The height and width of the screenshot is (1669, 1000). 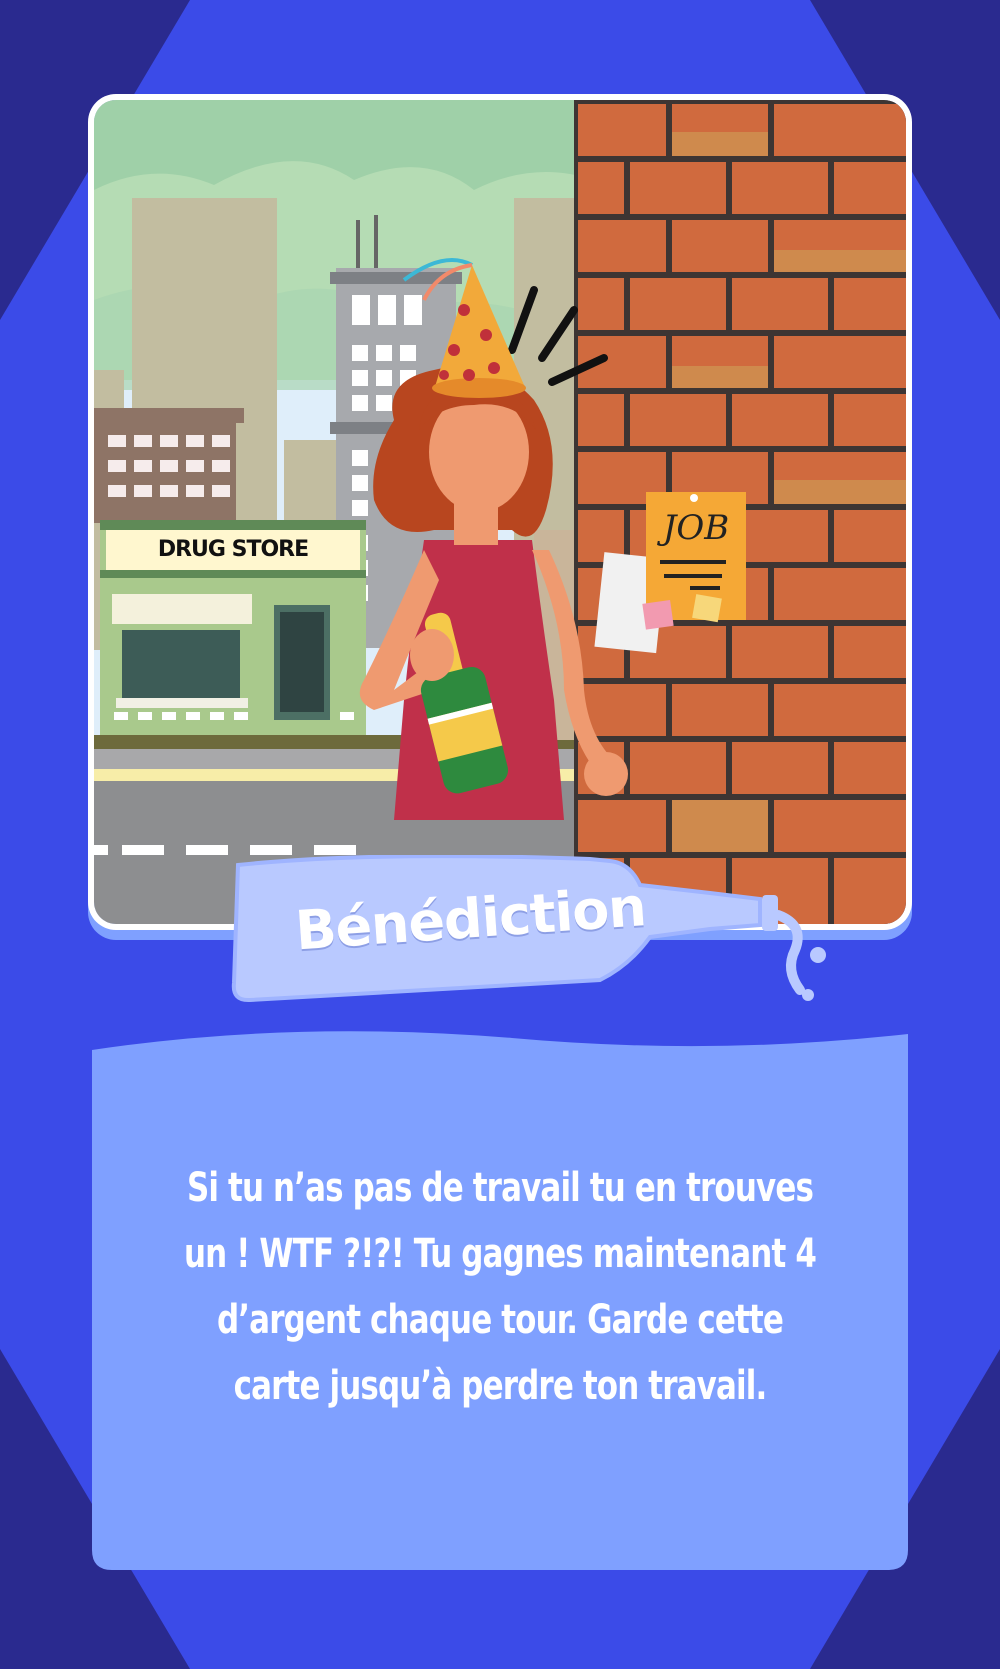 I want to click on job-notice-label: JOB, so click(x=696, y=528).